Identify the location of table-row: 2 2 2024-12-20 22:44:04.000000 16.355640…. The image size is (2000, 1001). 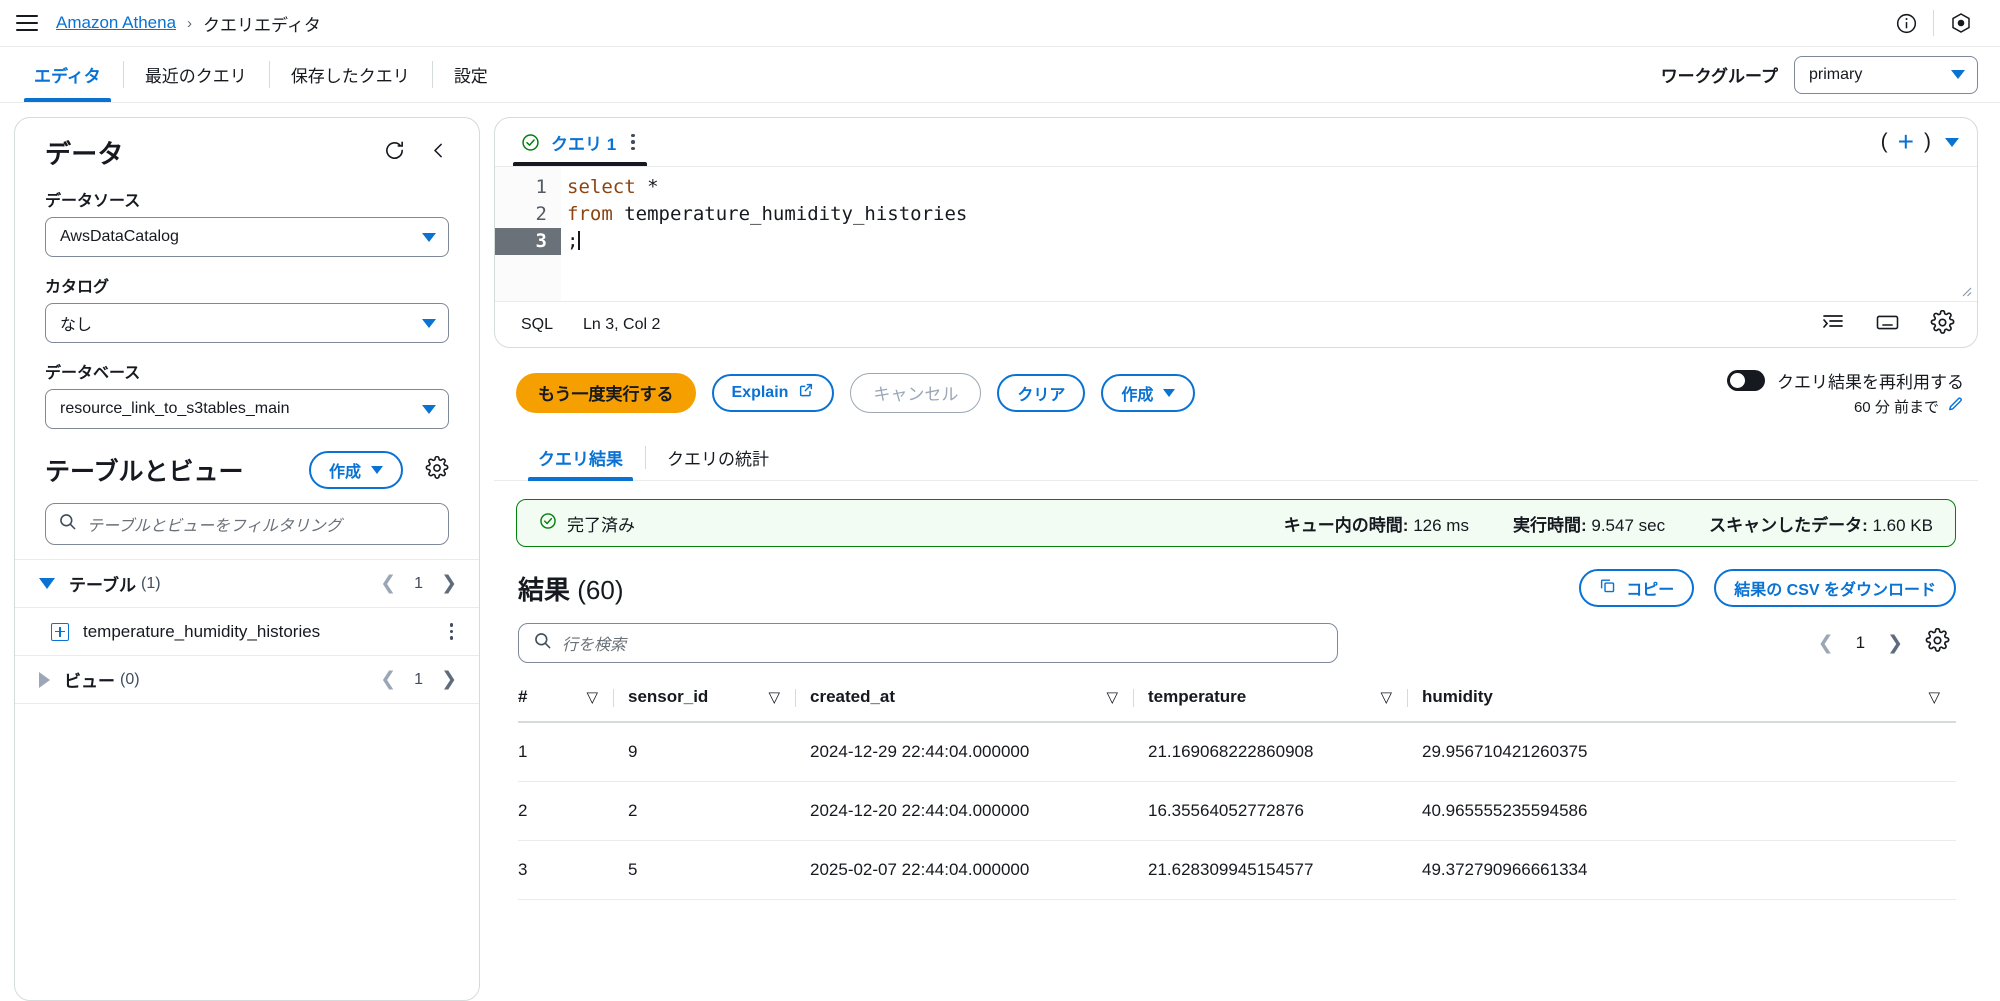
(1237, 811).